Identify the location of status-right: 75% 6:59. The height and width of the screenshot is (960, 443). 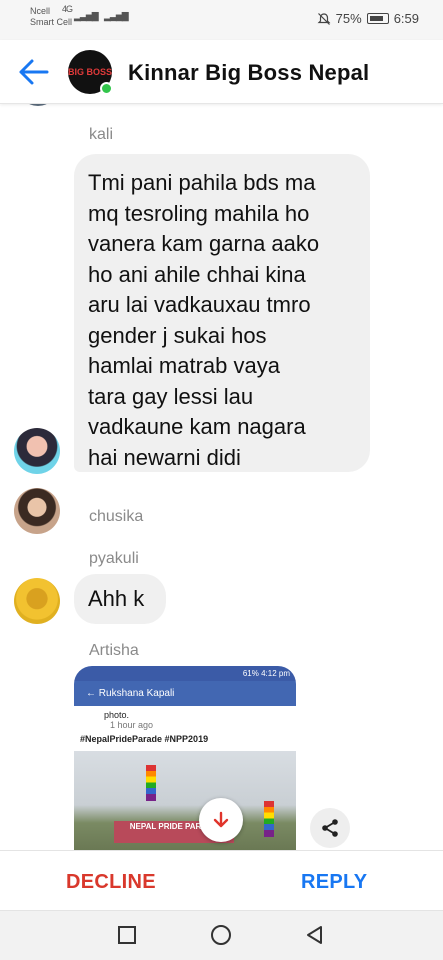
(368, 18).